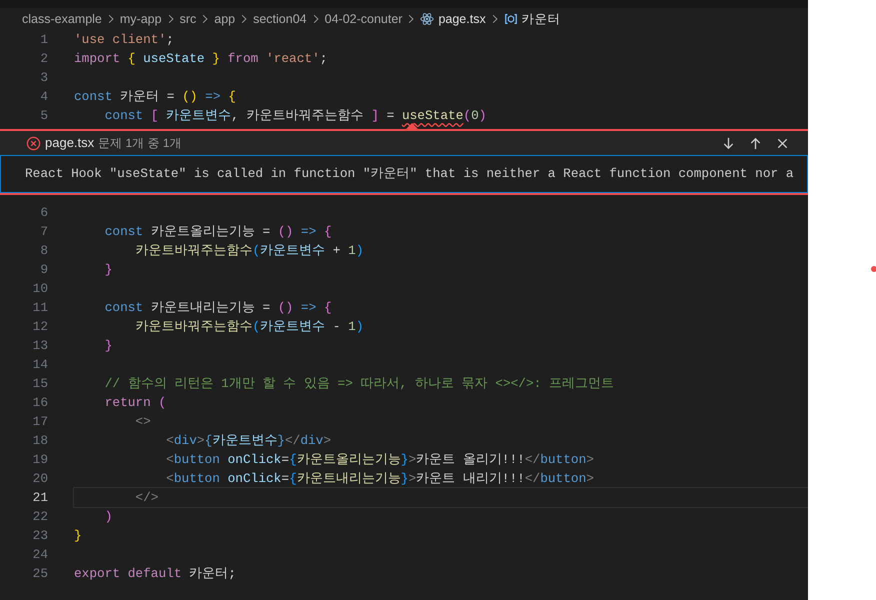  What do you see at coordinates (360, 384) in the screenshot?
I see `code-line: // 함수의 리턴은 1개만 할 수 있음 => 따라서, 하나로 묶자 <></>: 프레그먼트` at bounding box center [360, 384].